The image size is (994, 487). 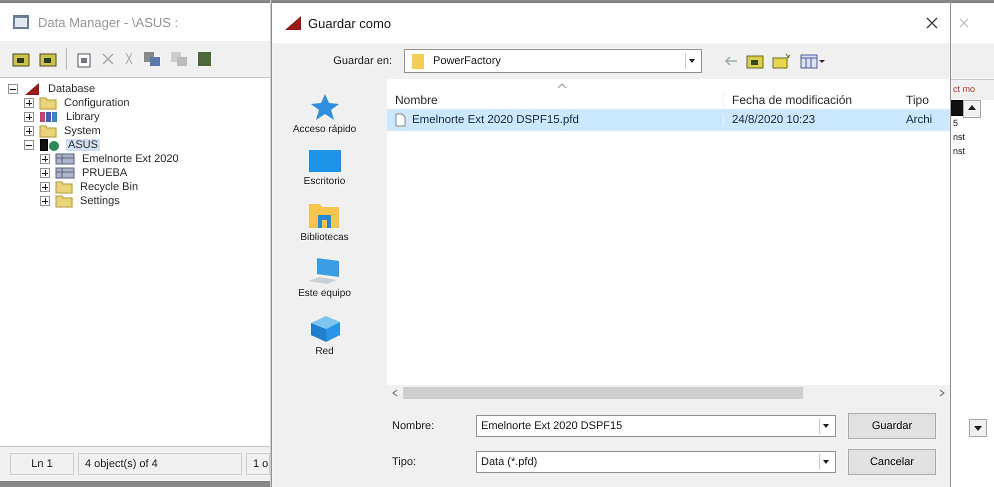 What do you see at coordinates (49, 117) in the screenshot?
I see `library-icon` at bounding box center [49, 117].